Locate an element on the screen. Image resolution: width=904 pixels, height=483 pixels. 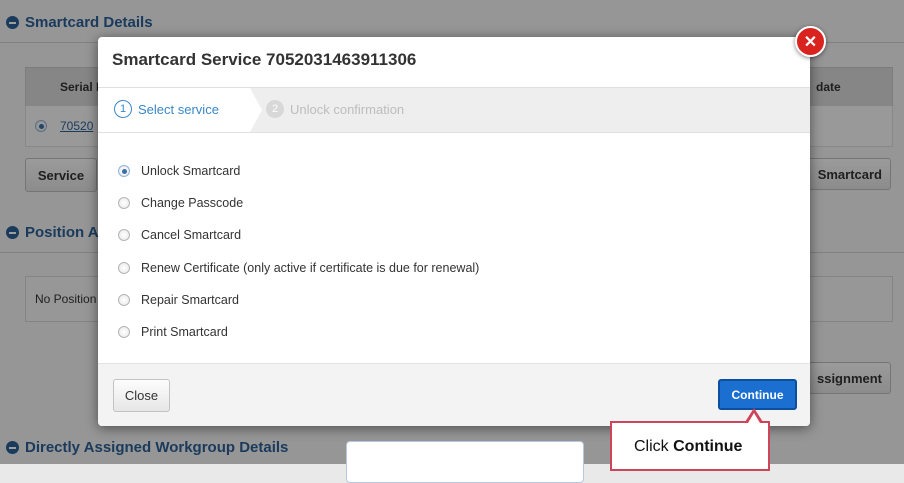
step-unlock-confirmation: 2 Unlock confirmation is located at coordinates (335, 109).